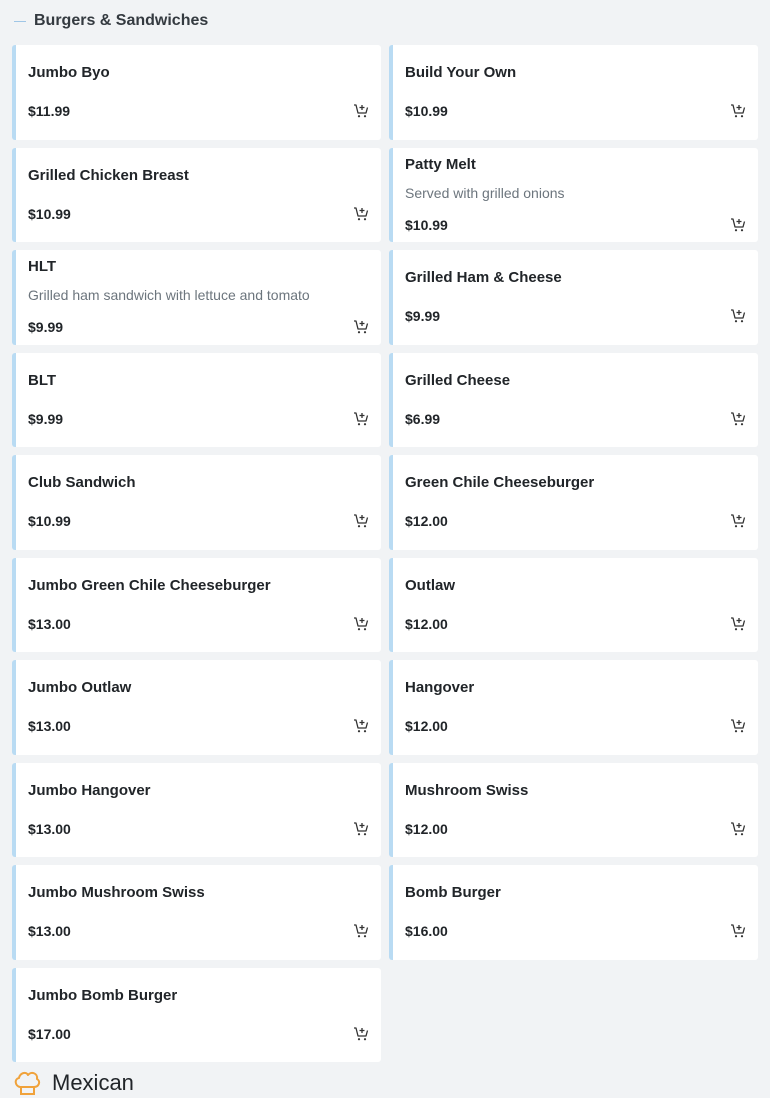 The height and width of the screenshot is (1098, 770). What do you see at coordinates (573, 399) in the screenshot?
I see `menu-item-card: Grilled Cheese $6.99` at bounding box center [573, 399].